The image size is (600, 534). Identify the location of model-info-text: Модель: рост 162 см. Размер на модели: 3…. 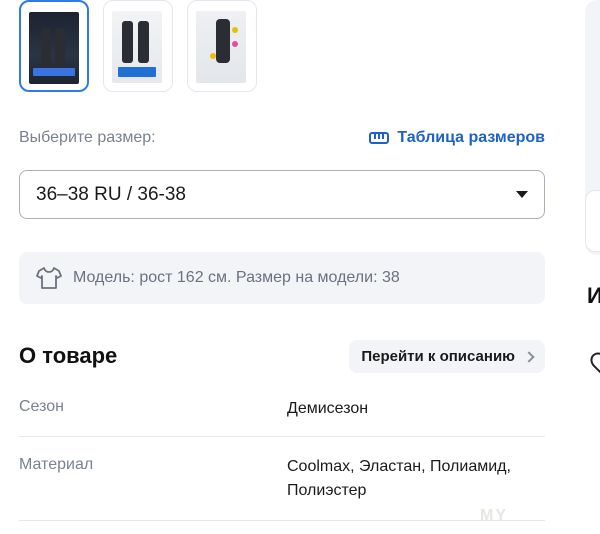
(236, 277).